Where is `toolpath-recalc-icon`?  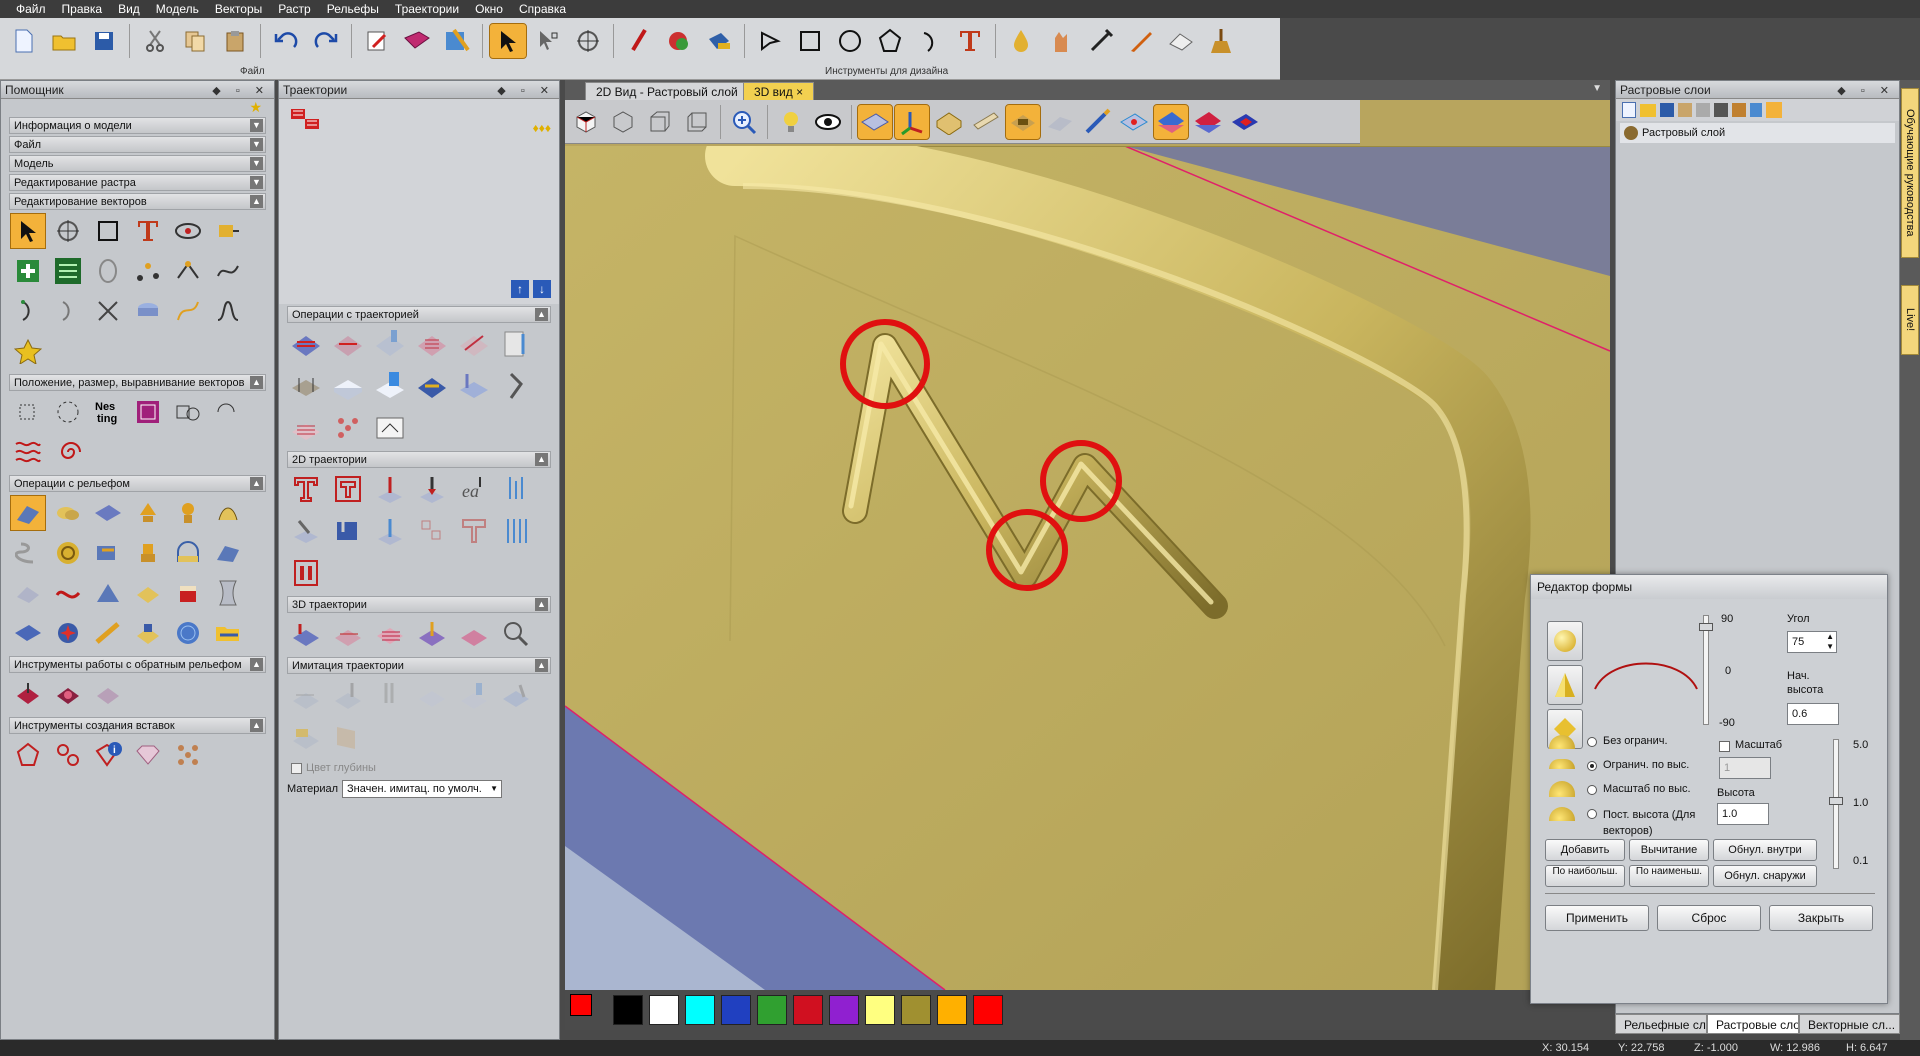
toolpath-recalc-icon is located at coordinates (348, 344).